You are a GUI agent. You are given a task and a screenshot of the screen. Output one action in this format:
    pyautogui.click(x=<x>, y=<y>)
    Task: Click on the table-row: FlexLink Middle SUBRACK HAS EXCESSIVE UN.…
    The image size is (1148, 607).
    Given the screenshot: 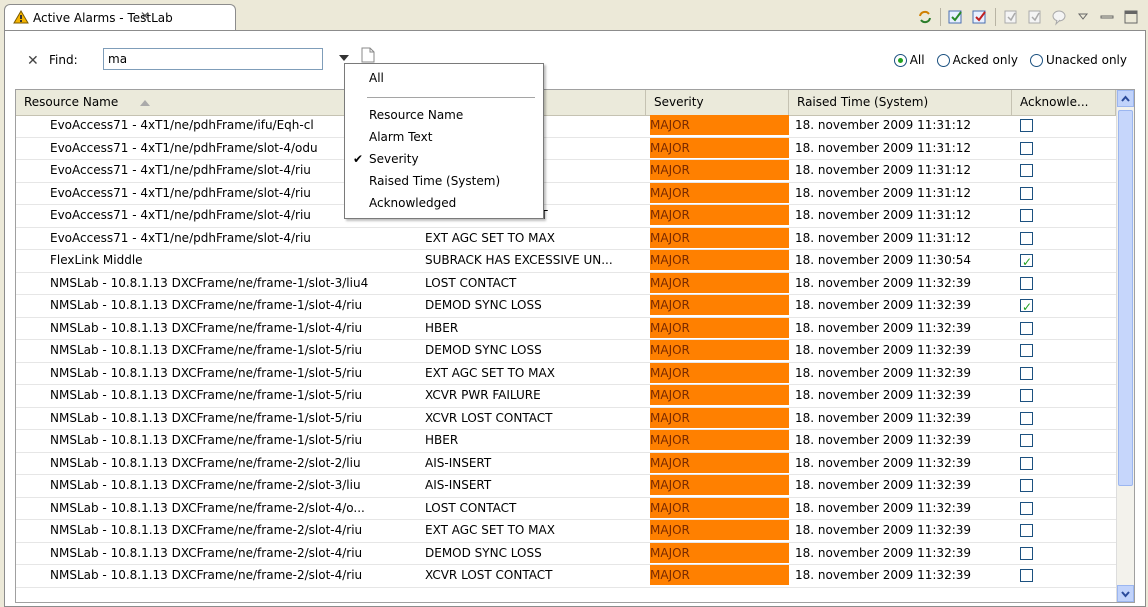 What is the action you would take?
    pyautogui.click(x=566, y=261)
    